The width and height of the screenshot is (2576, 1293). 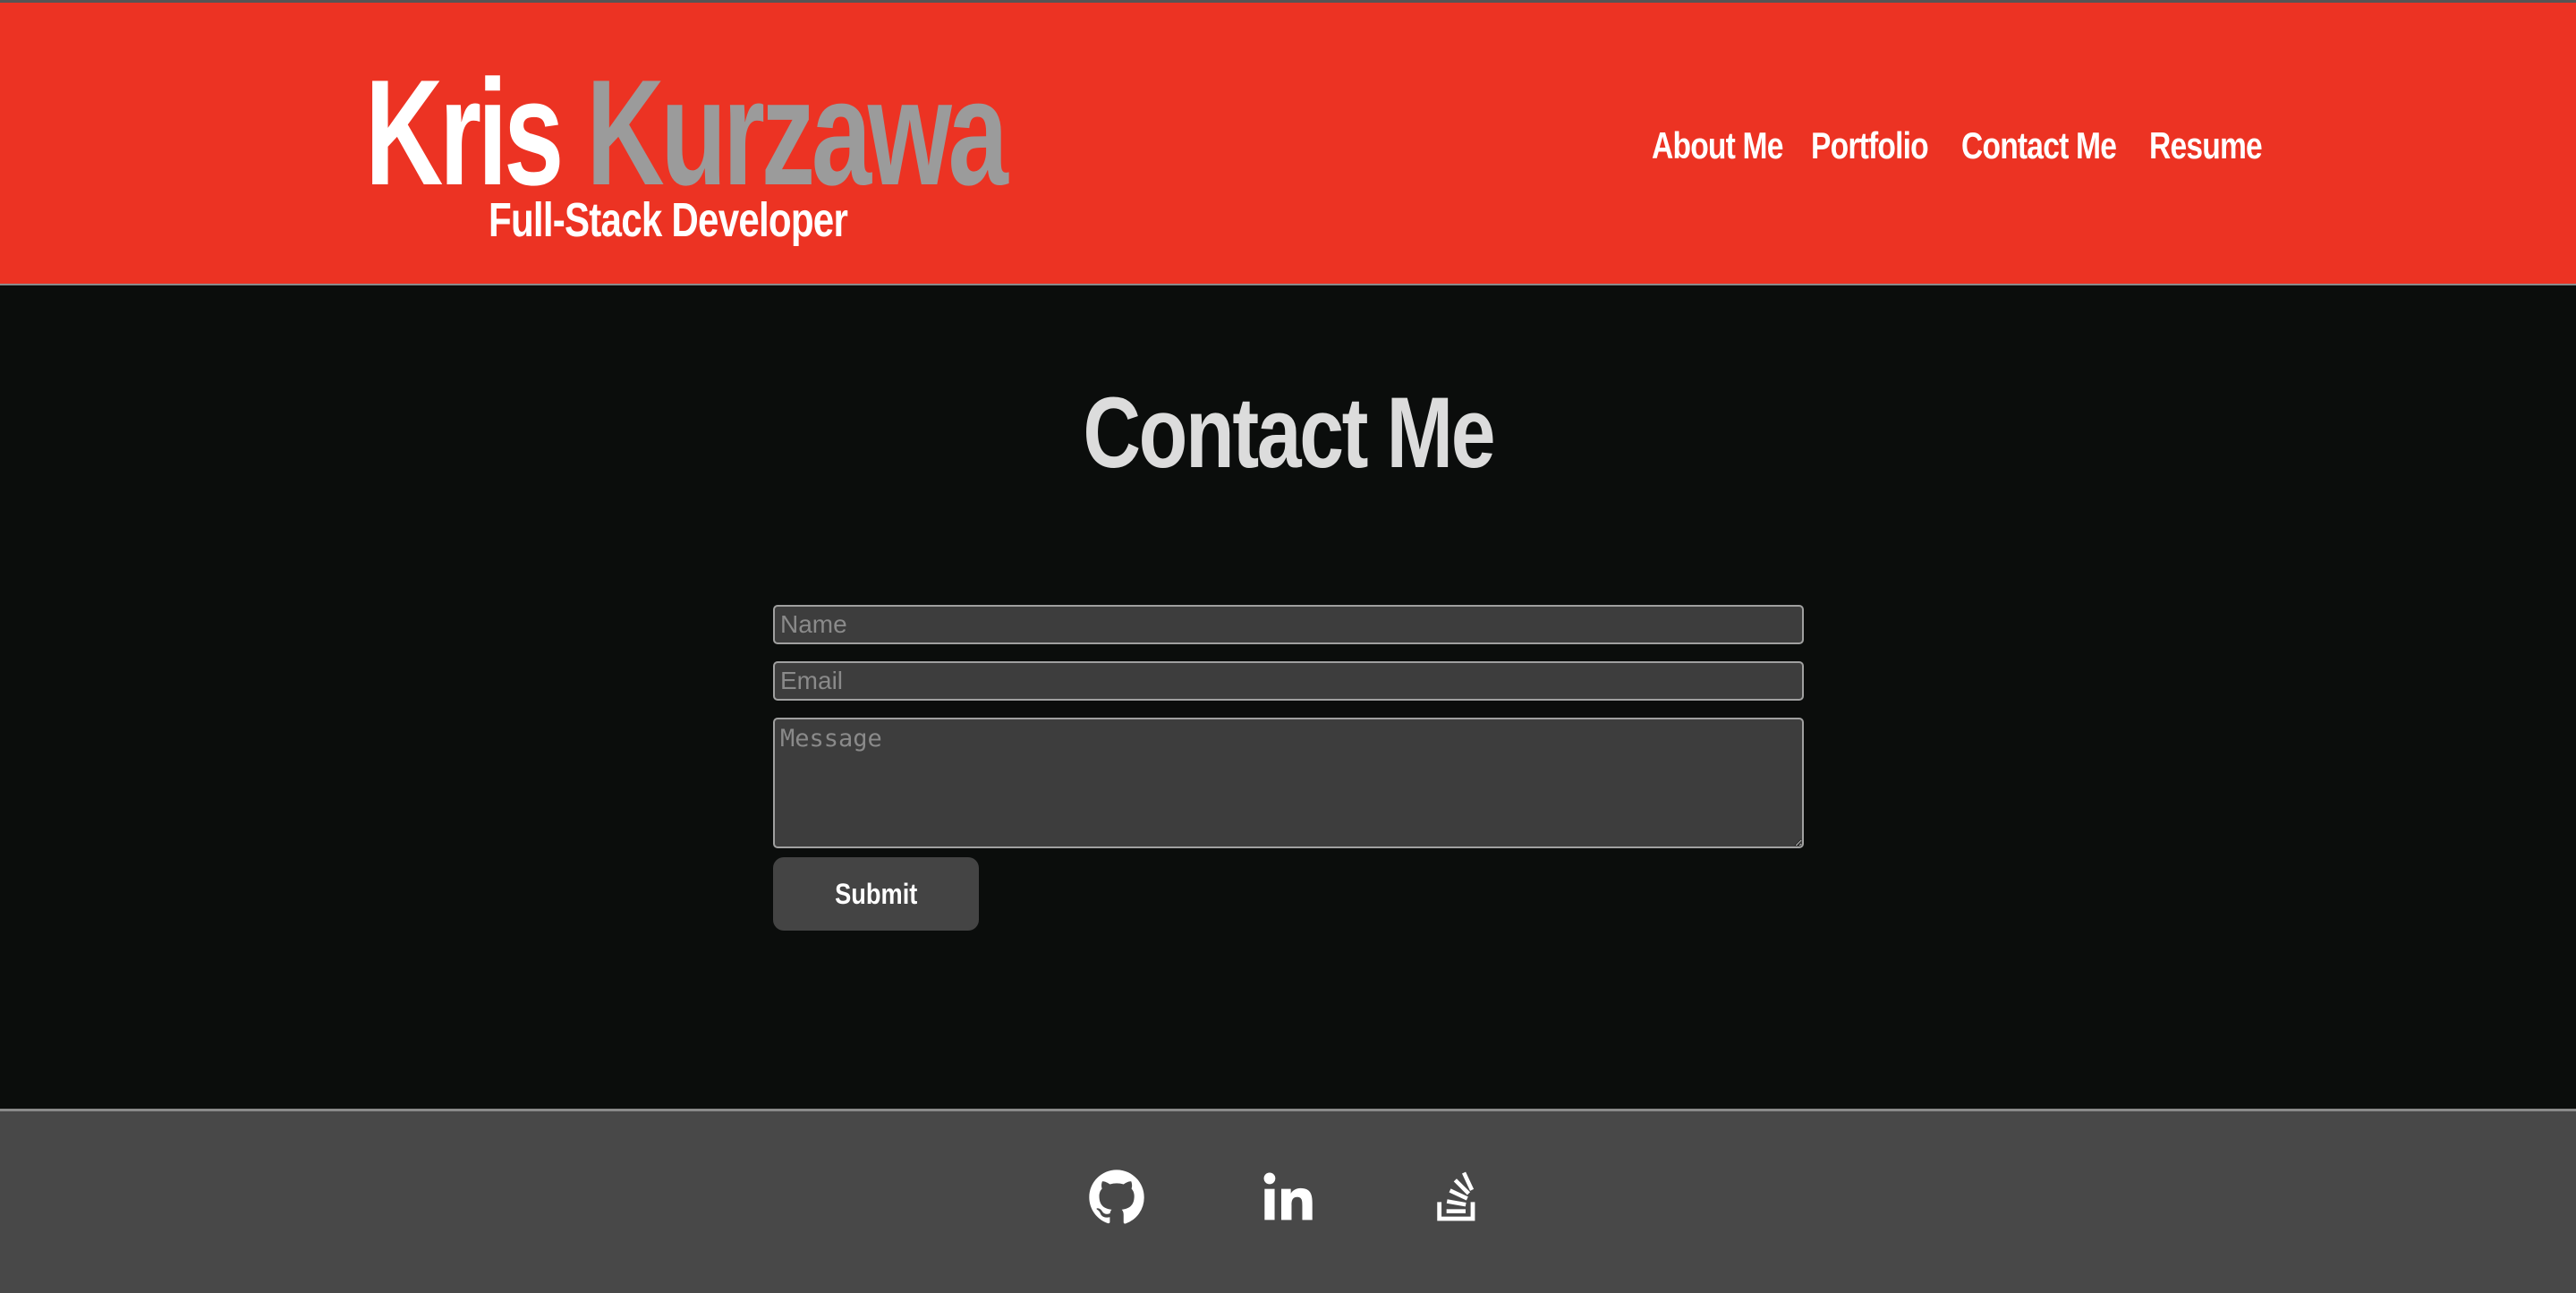 I want to click on nav-about-me: About Me, so click(x=1717, y=146).